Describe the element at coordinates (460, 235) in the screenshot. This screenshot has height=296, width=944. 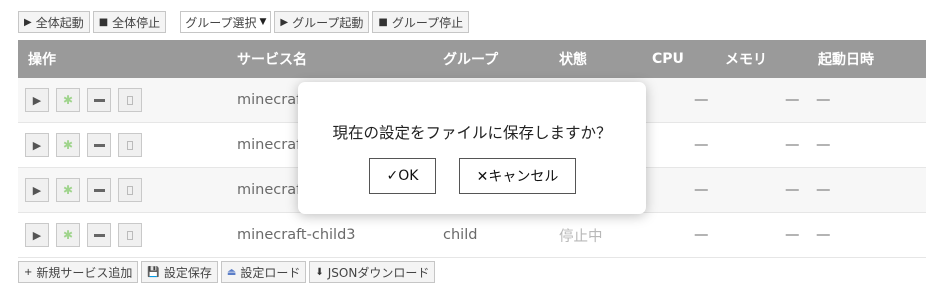
I see `group-cell: child` at that location.